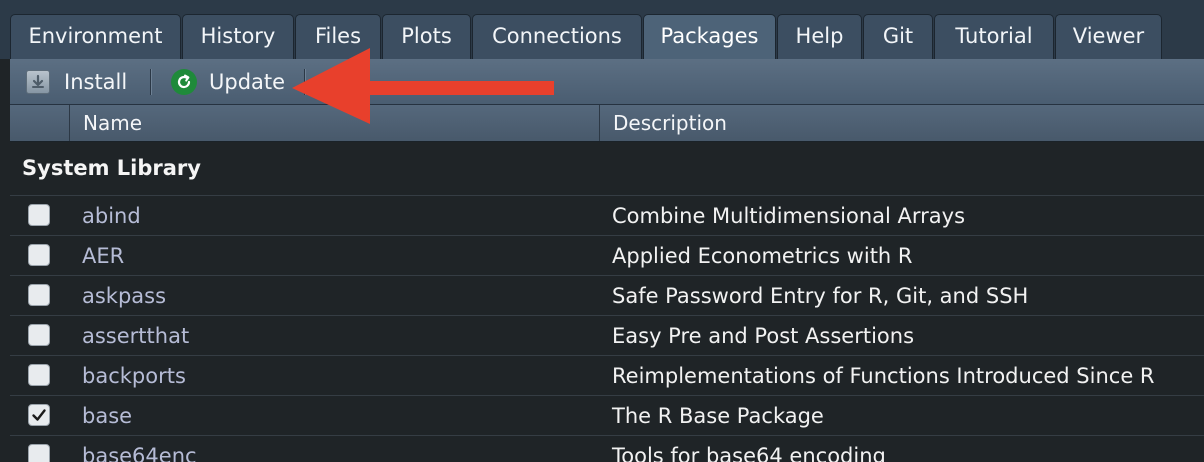 The width and height of the screenshot is (1204, 462). What do you see at coordinates (426, 36) in the screenshot?
I see `tab-plots: Plots` at bounding box center [426, 36].